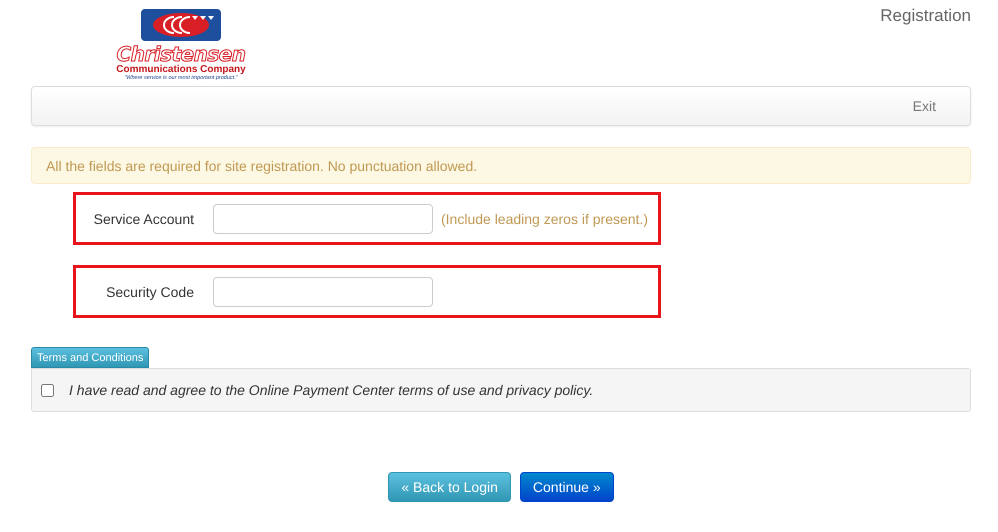 This screenshot has width=998, height=532. Describe the element at coordinates (90, 357) in the screenshot. I see `terms-button: Terms and Conditions` at that location.